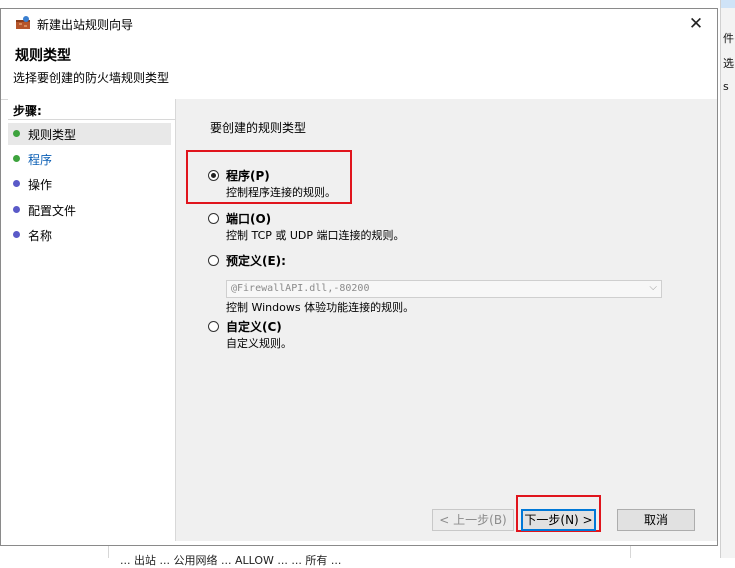  What do you see at coordinates (254, 327) in the screenshot?
I see `option-label: 自定义(C)` at bounding box center [254, 327].